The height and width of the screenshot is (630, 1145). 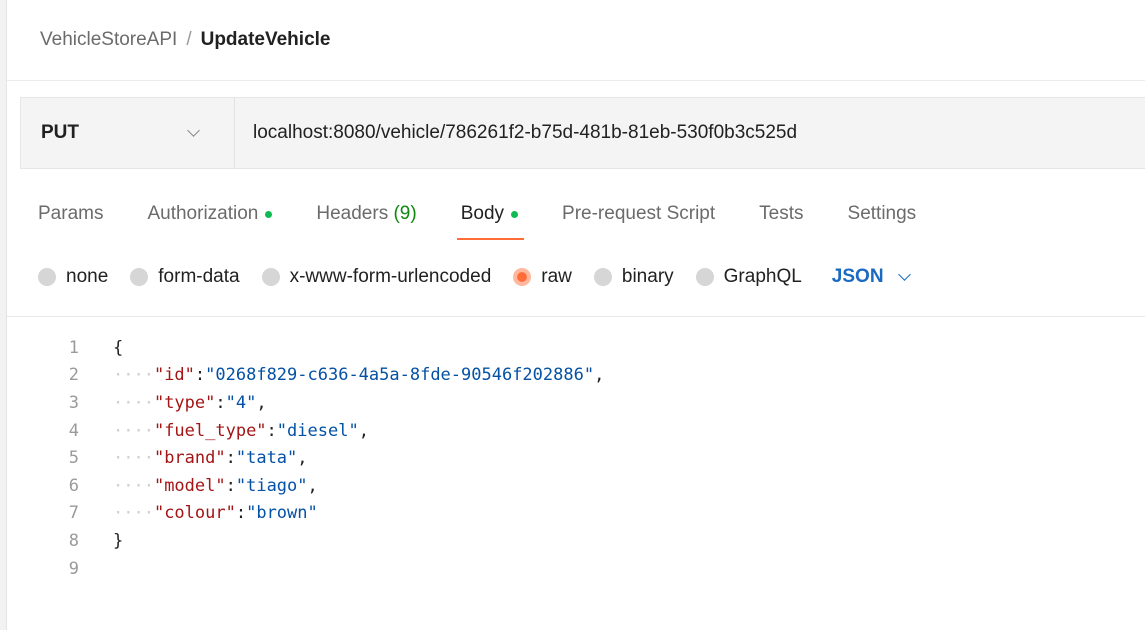 I want to click on json-value: "diesel", so click(x=317, y=430).